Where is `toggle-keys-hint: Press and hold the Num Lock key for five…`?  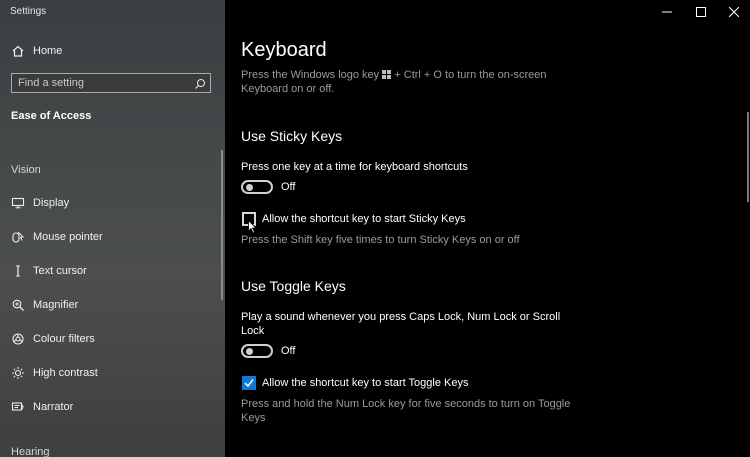 toggle-keys-hint: Press and hold the Num Lock key for five… is located at coordinates (411, 411).